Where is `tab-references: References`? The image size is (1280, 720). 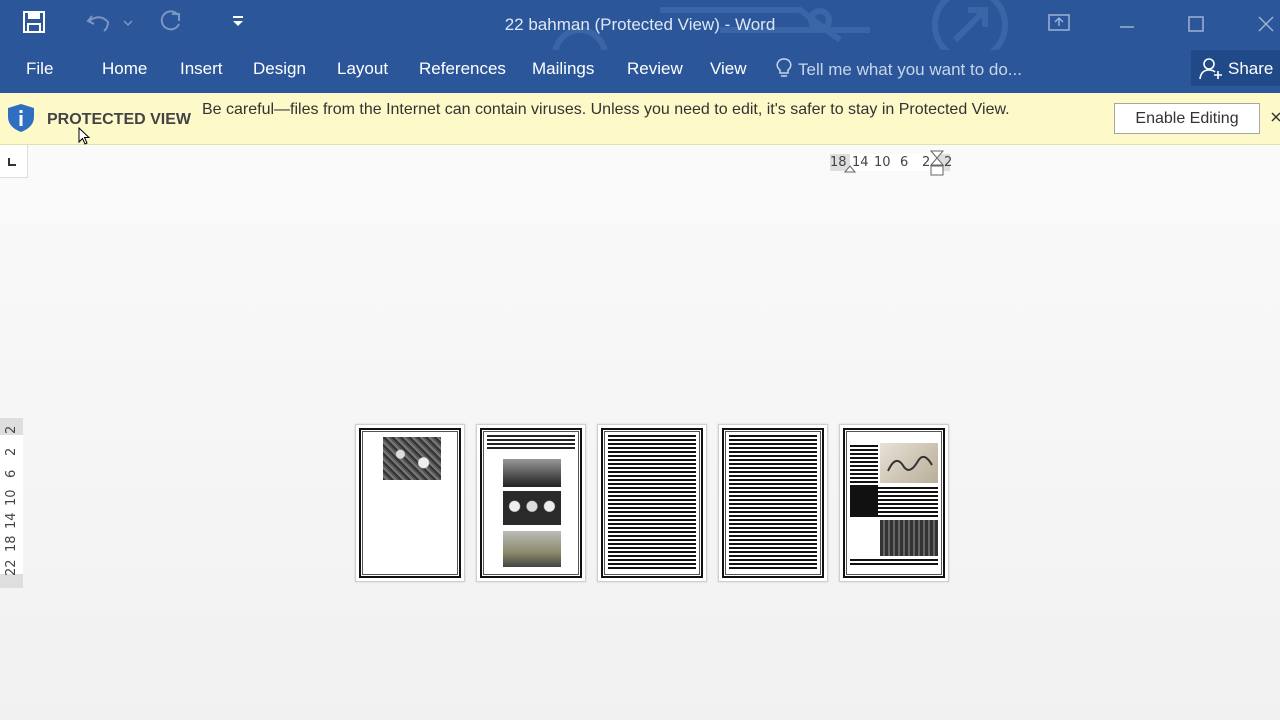 tab-references: References is located at coordinates (462, 69).